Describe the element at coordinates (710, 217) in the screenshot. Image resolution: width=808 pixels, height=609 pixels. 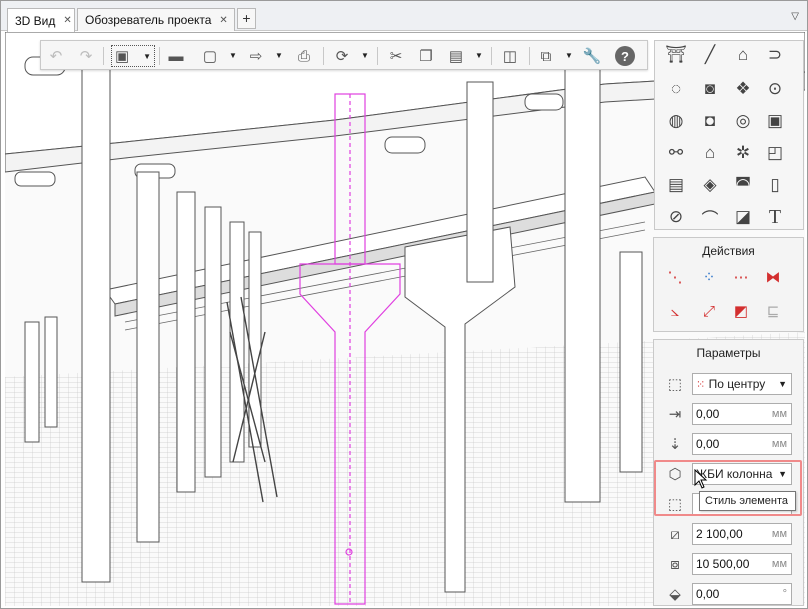
I see `arc-icon: ⌒` at that location.